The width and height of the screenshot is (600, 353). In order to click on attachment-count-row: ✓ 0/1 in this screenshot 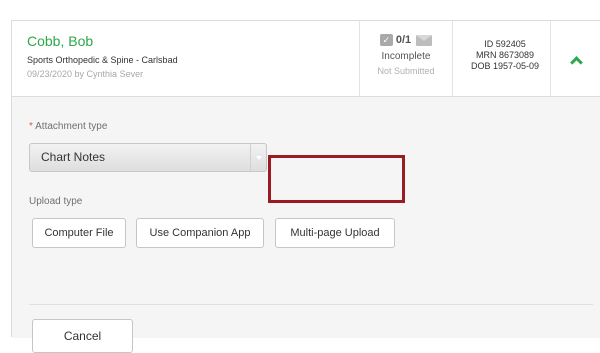, I will do `click(406, 40)`.